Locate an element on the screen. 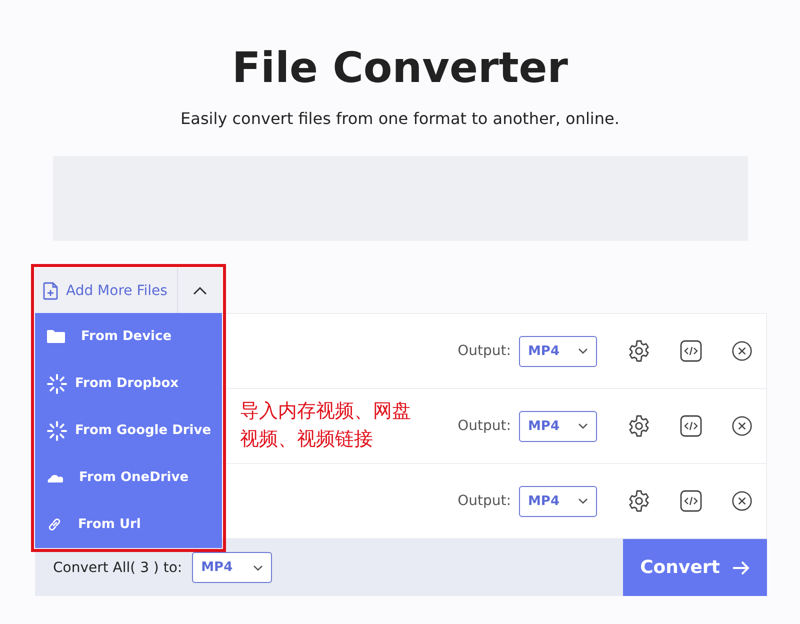 The width and height of the screenshot is (800, 624). cloud-icon is located at coordinates (55, 477).